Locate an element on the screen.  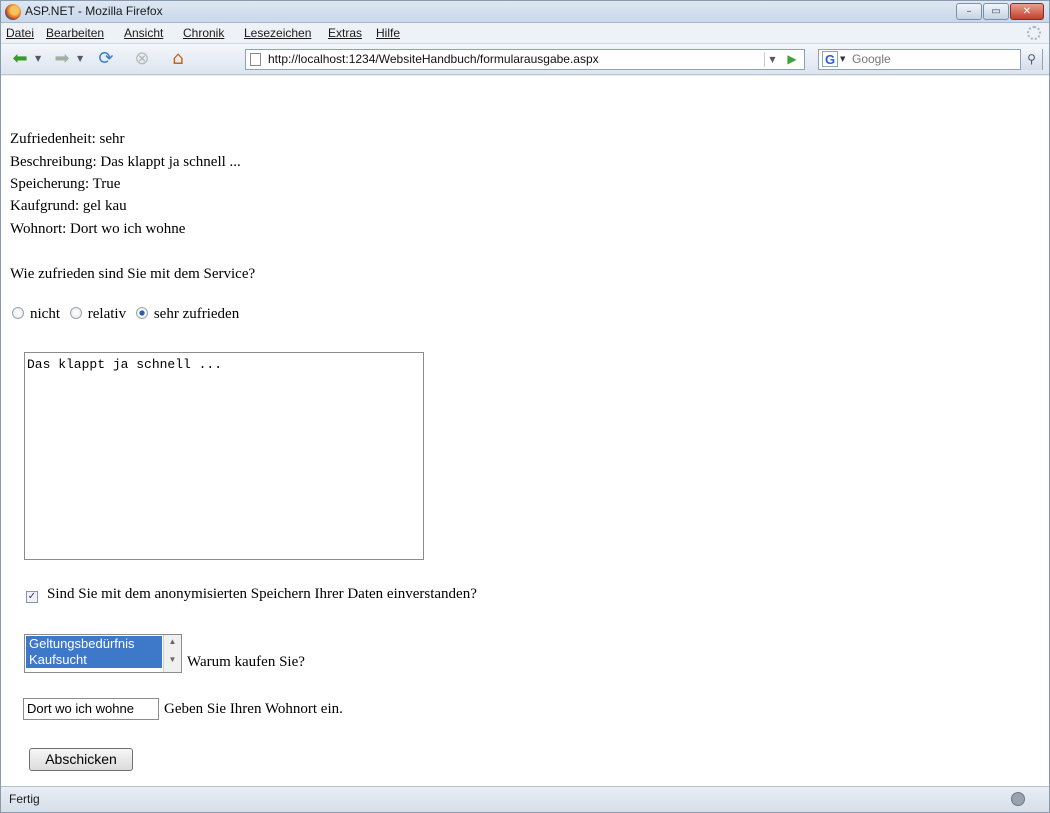
close-button: ✕ is located at coordinates (1027, 11).